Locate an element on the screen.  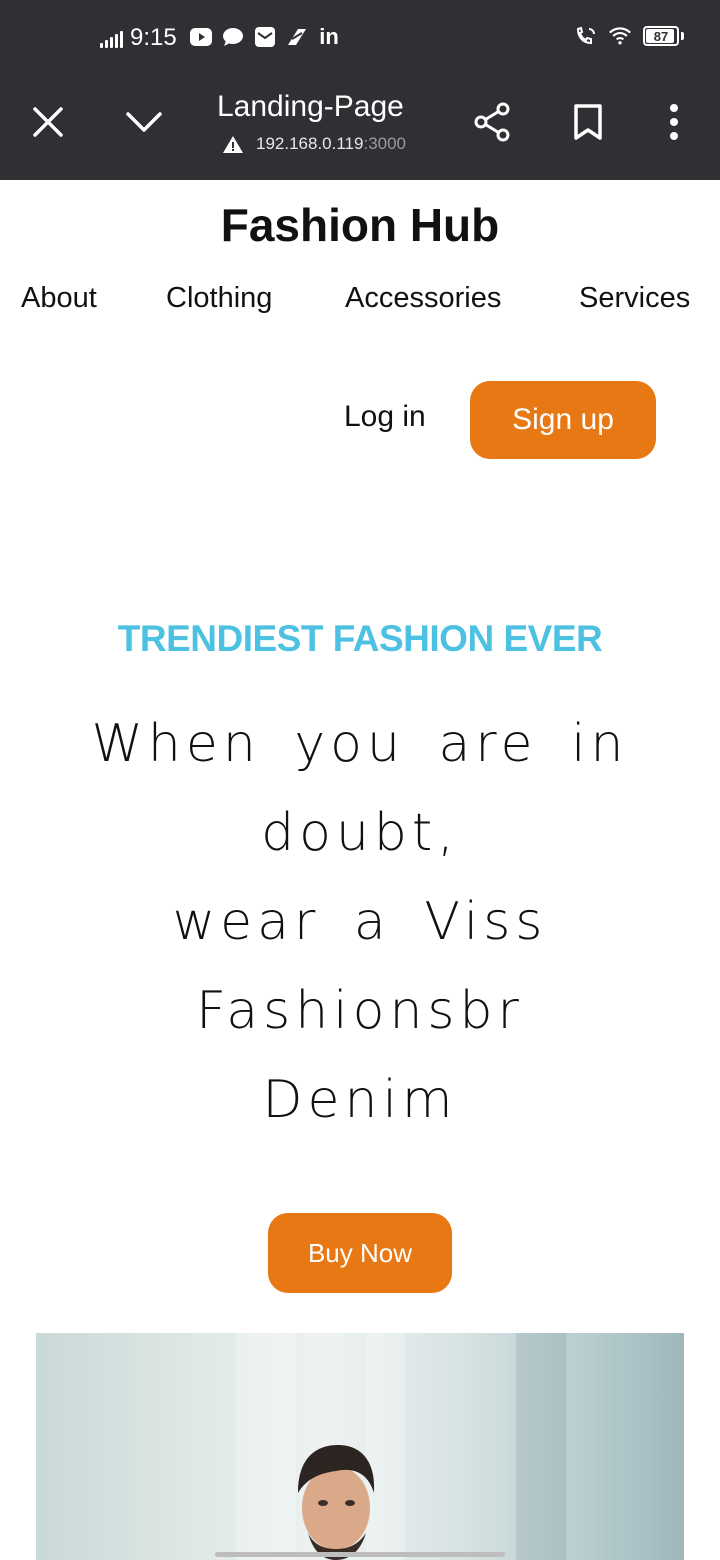
browser-toolbar: Landing-Page 192.168.0.119:3000 is located at coordinates (360, 129).